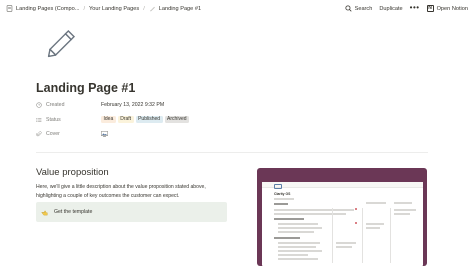  I want to click on product-screenshot-image: Clarity OS, so click(342, 217).